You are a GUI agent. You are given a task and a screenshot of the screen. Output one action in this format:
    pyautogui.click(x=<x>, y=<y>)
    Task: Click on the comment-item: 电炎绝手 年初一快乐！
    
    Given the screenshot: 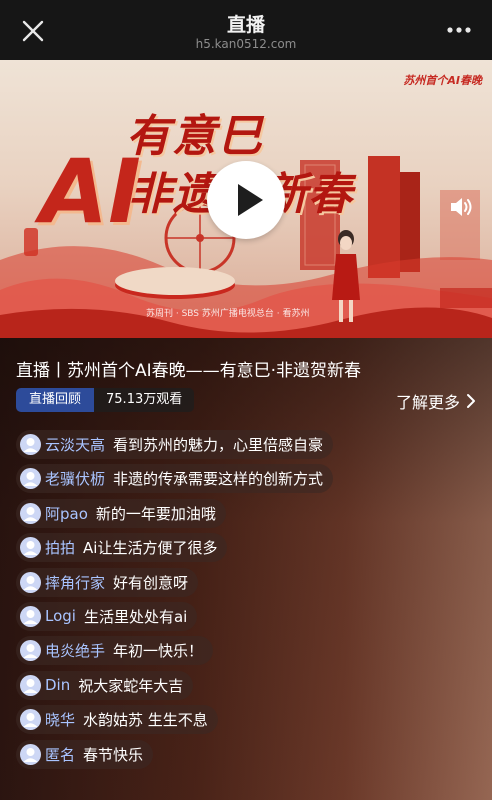 What is the action you would take?
    pyautogui.click(x=115, y=651)
    